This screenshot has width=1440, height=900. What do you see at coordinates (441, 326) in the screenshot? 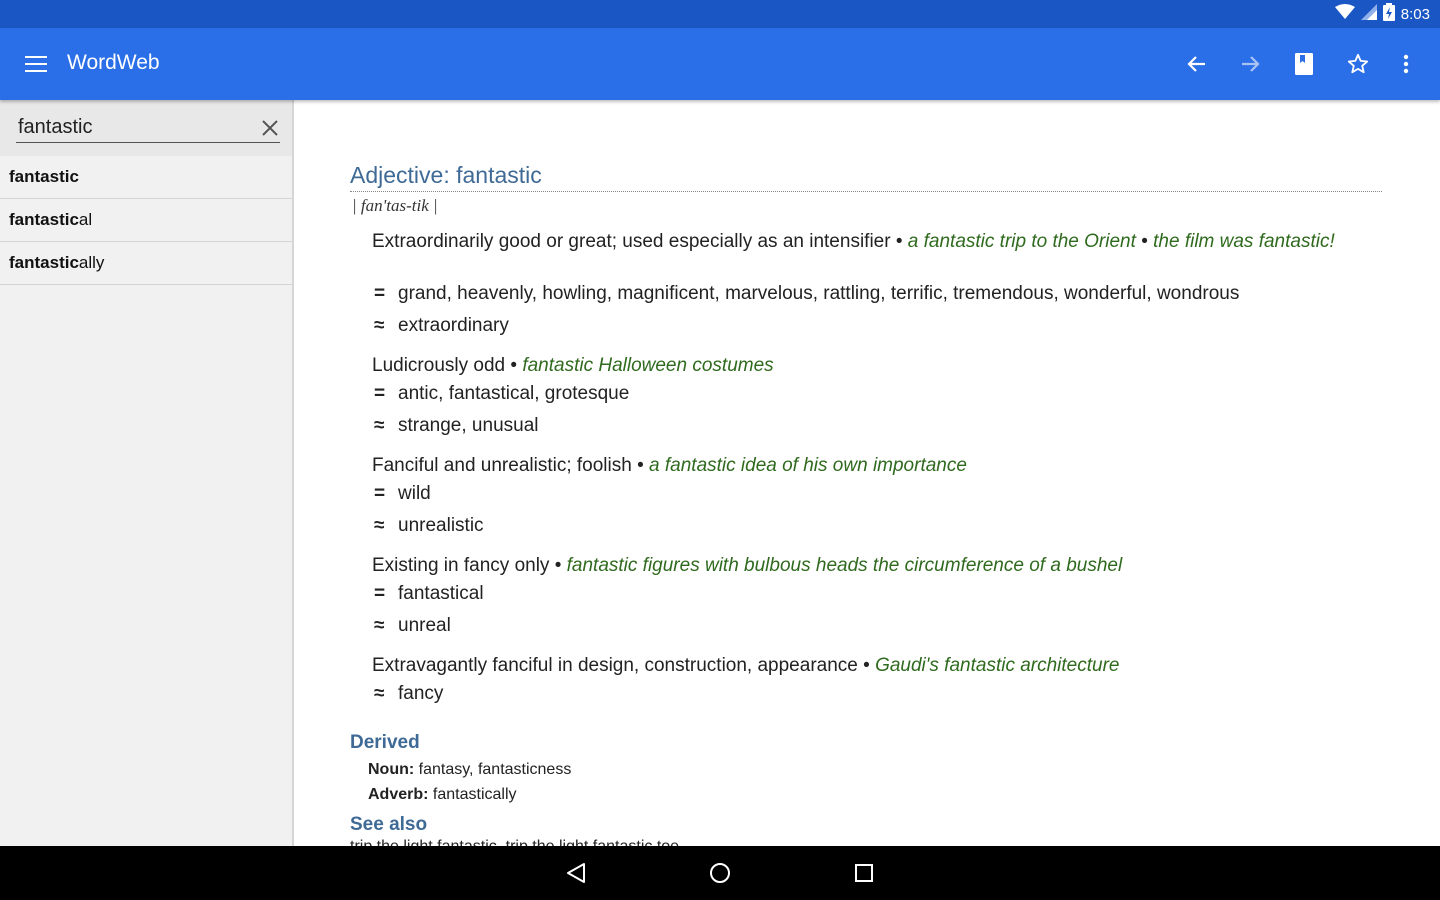
I see `similar-1: ≈ extraordinary` at bounding box center [441, 326].